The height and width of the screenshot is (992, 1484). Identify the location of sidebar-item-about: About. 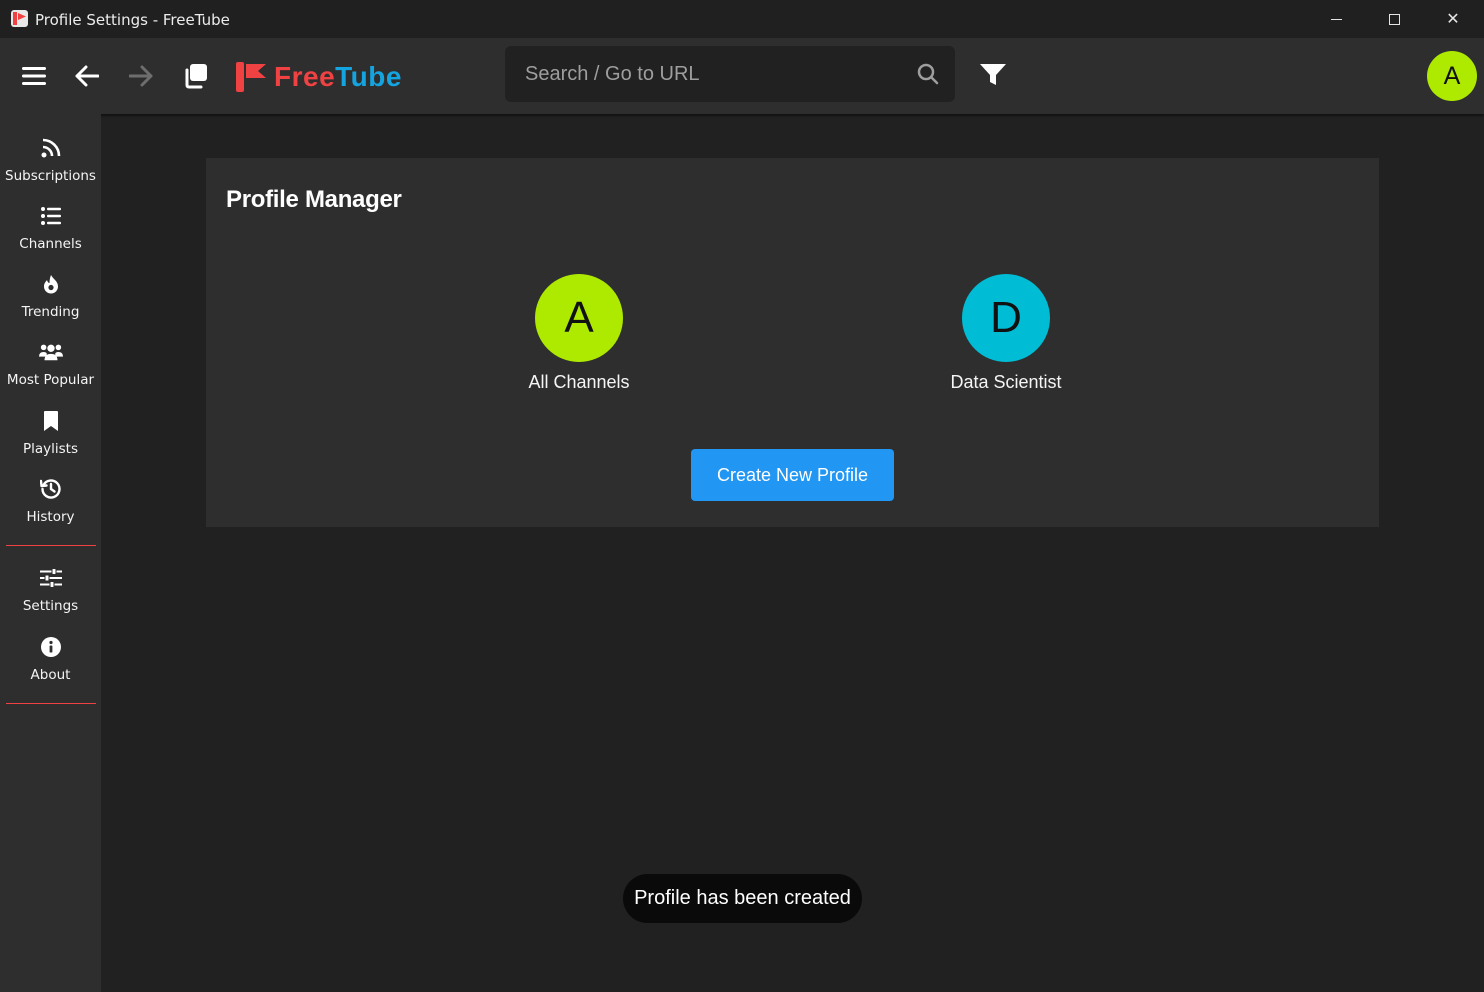
(50, 657).